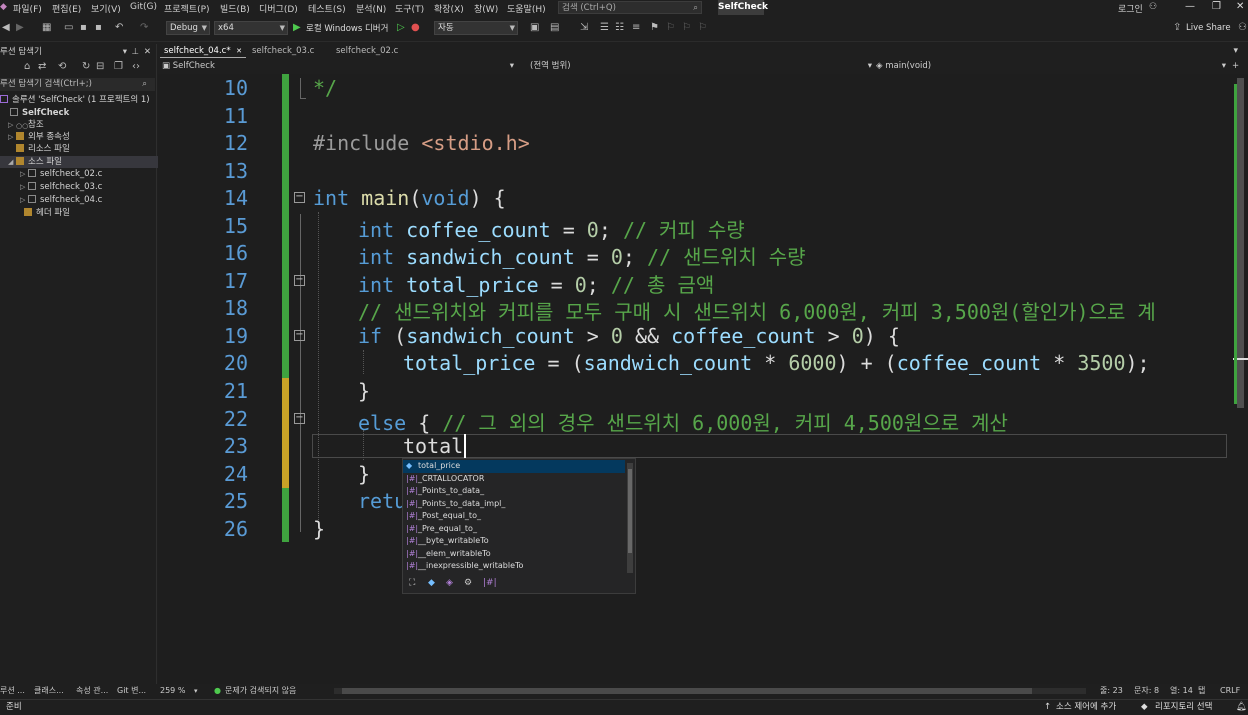 The image size is (1248, 715). What do you see at coordinates (1235, 66) in the screenshot?
I see `split-editor-icon: +` at bounding box center [1235, 66].